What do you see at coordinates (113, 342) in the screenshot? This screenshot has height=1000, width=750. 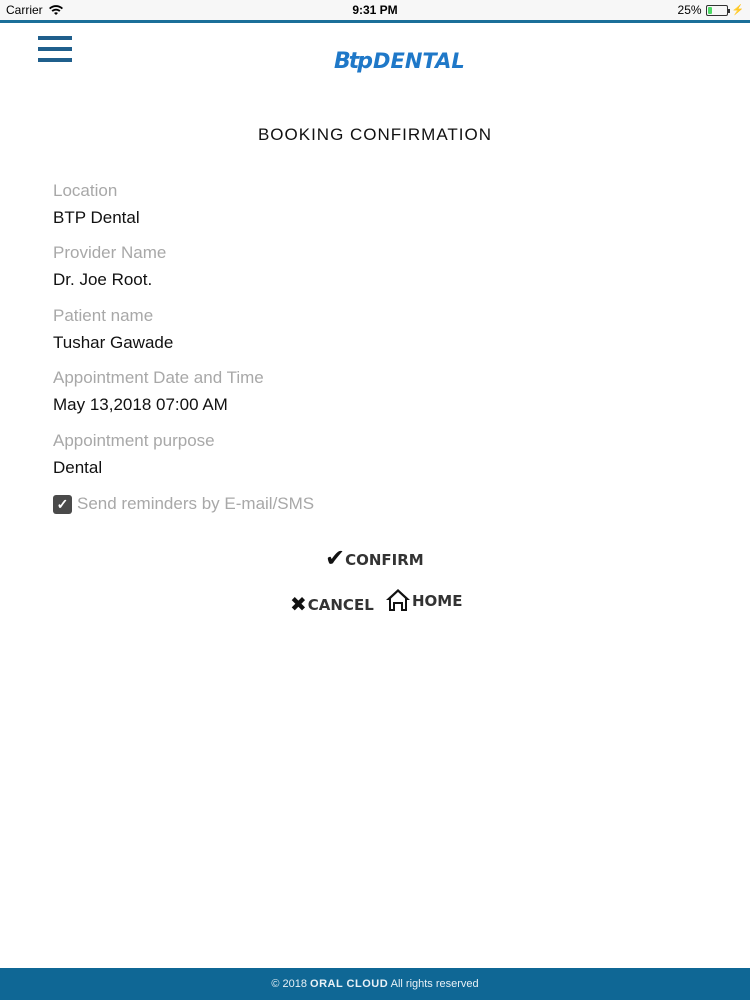 I see `field-value: Tushar Gawade` at bounding box center [113, 342].